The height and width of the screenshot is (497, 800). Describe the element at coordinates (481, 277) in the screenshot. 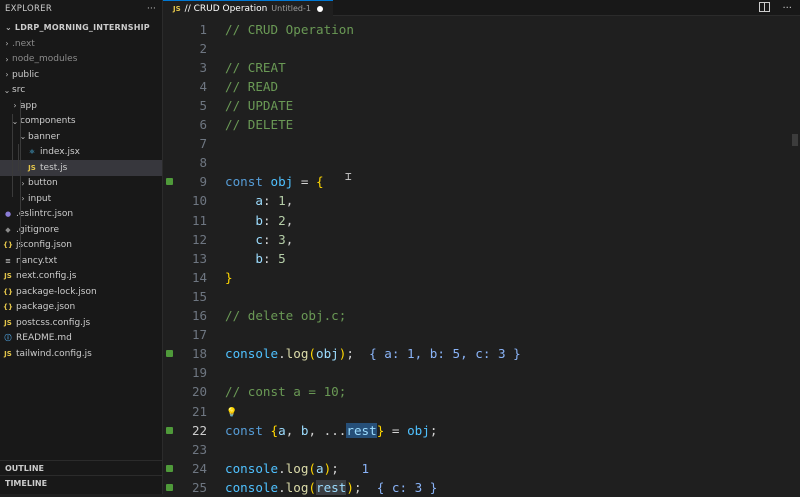

I see `code-line: 14}` at that location.